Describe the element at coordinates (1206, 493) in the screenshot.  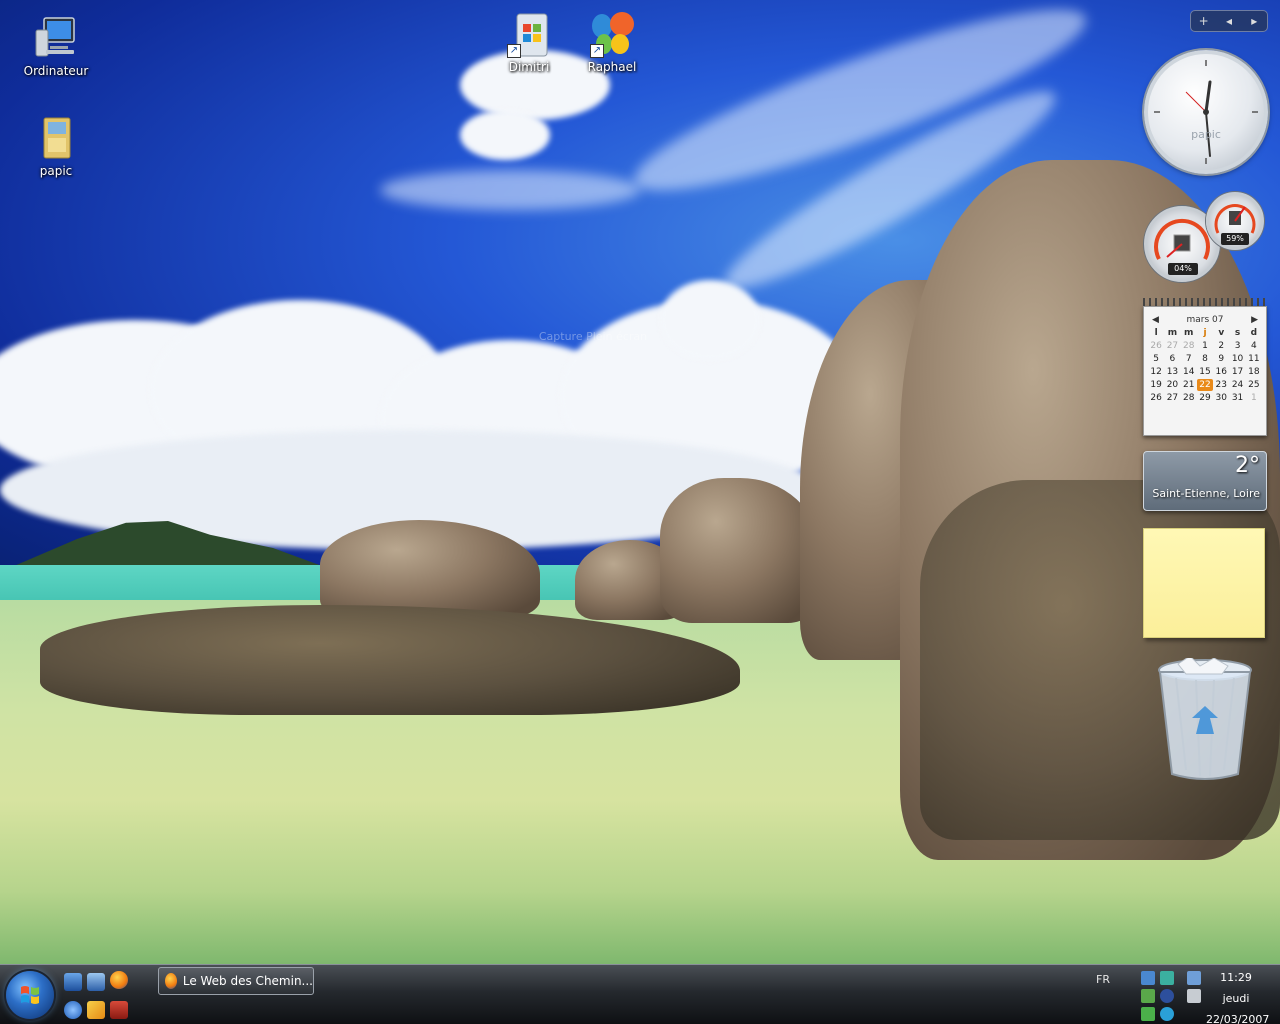
I see `weather-city: Saint-Etienne, Loire` at that location.